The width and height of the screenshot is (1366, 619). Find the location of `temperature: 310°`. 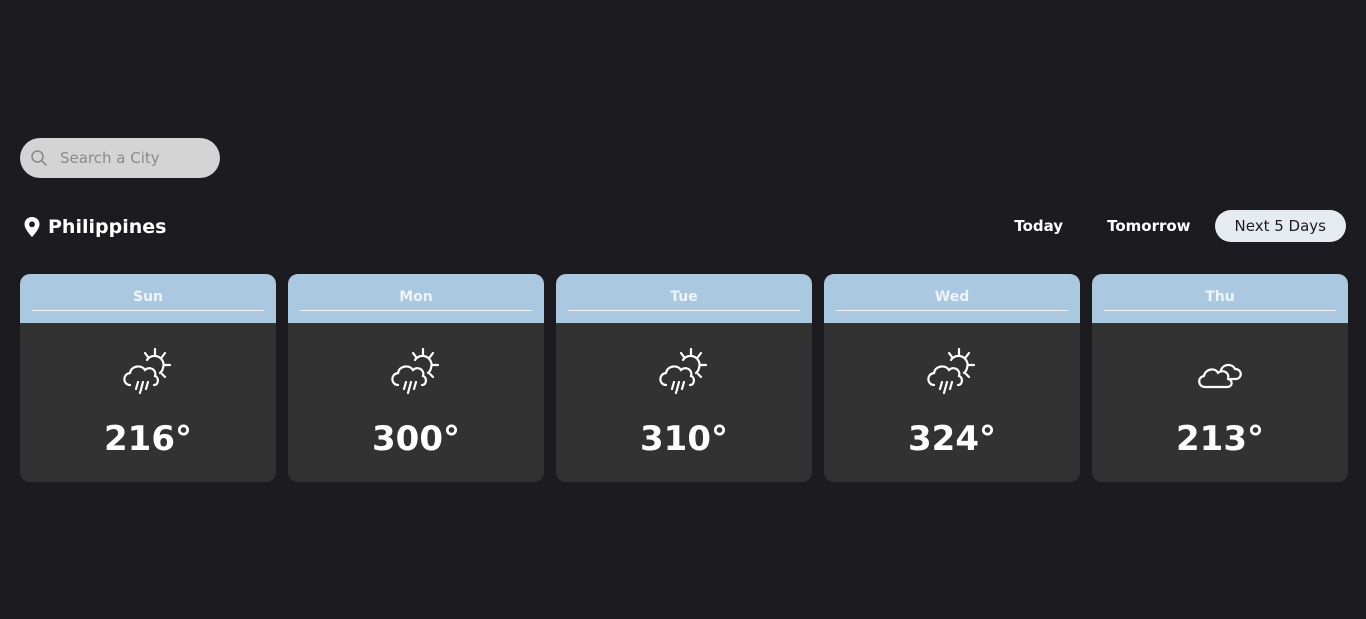

temperature: 310° is located at coordinates (684, 439).